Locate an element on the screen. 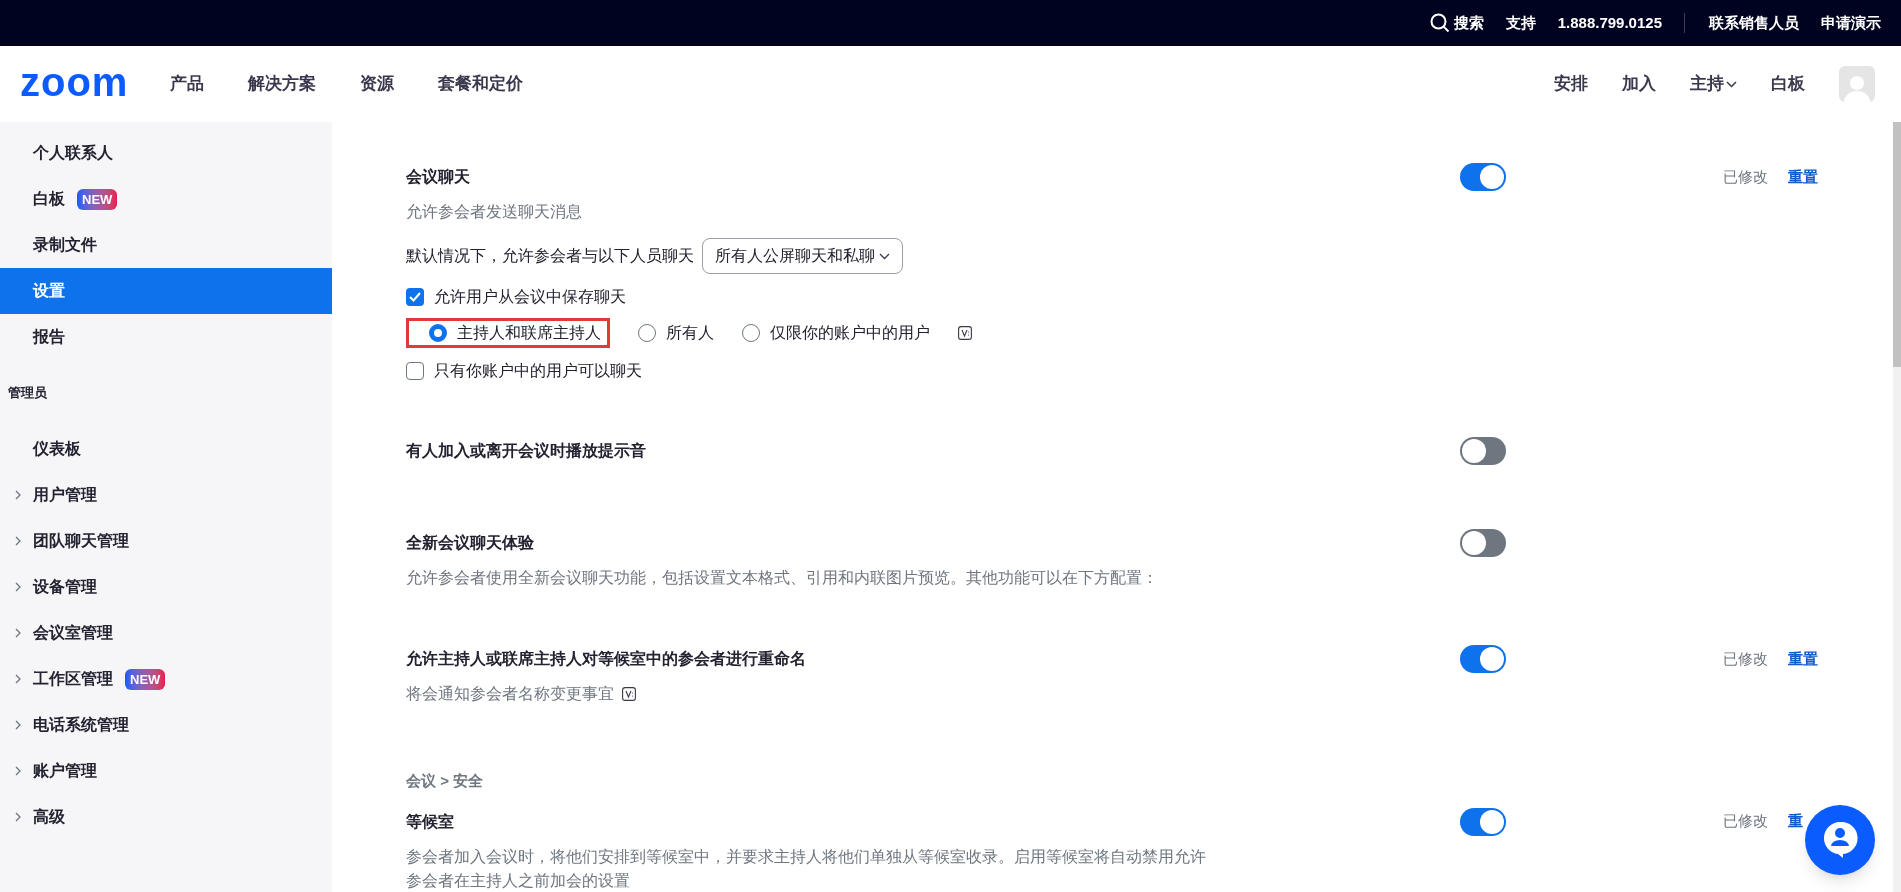 The width and height of the screenshot is (1901, 892). radio-label: 主持人和联席主持人 is located at coordinates (529, 333).